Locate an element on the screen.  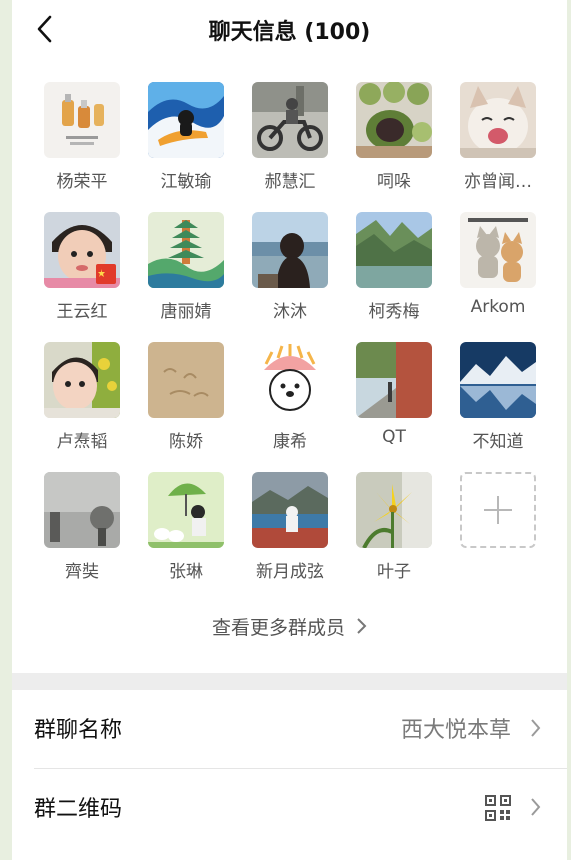
member-name: 不知道 is located at coordinates (498, 442).